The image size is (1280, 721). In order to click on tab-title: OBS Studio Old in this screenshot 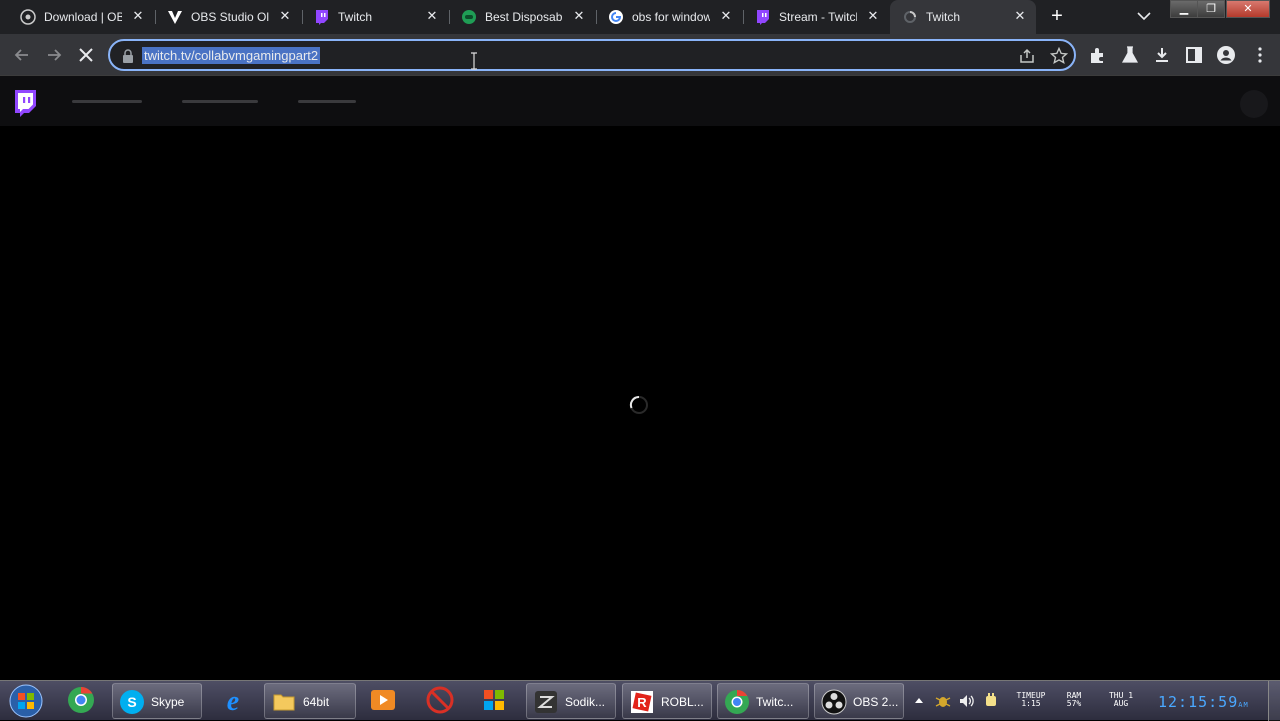, I will do `click(230, 17)`.